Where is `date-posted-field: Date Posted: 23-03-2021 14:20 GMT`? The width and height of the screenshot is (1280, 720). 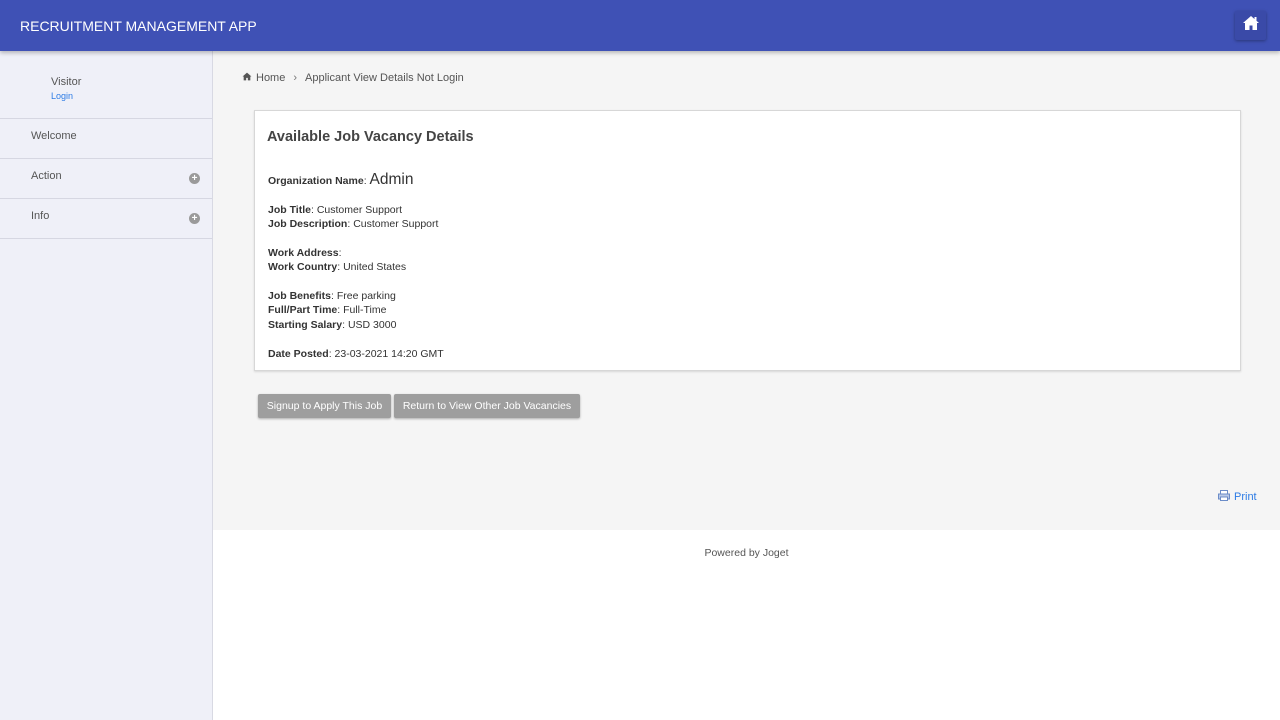 date-posted-field: Date Posted: 23-03-2021 14:20 GMT is located at coordinates (356, 354).